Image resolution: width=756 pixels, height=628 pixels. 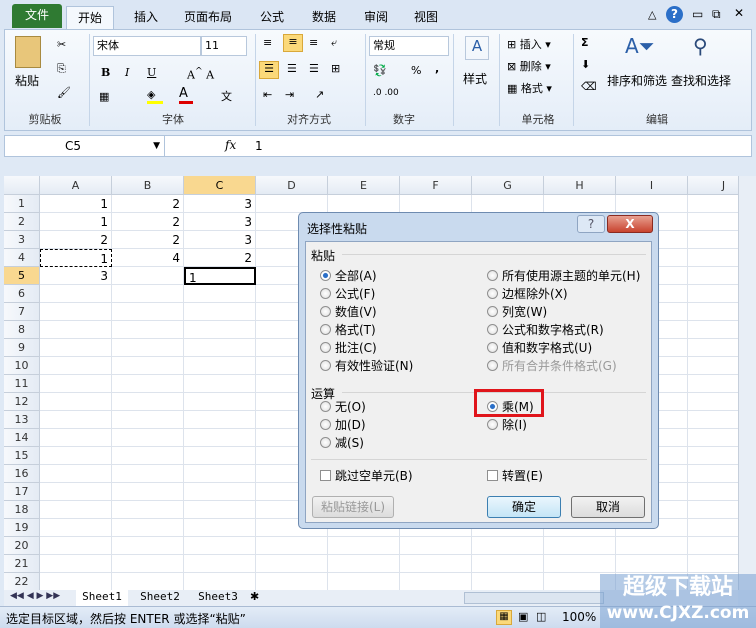 What do you see at coordinates (713, 510) in the screenshot?
I see `cell-J18` at bounding box center [713, 510].